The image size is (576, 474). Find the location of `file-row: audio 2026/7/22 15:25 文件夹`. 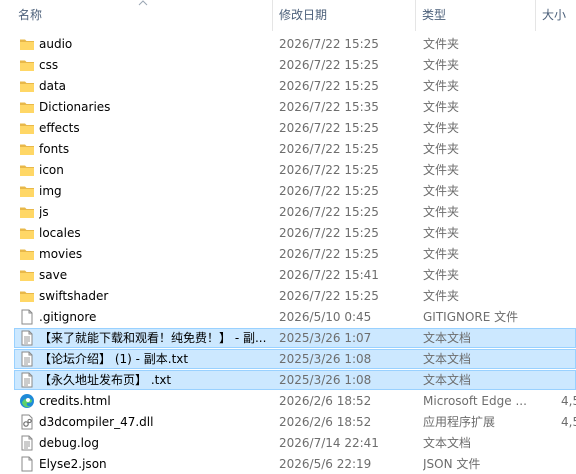

file-row: audio 2026/7/22 15:25 文件夹 is located at coordinates (295, 44).